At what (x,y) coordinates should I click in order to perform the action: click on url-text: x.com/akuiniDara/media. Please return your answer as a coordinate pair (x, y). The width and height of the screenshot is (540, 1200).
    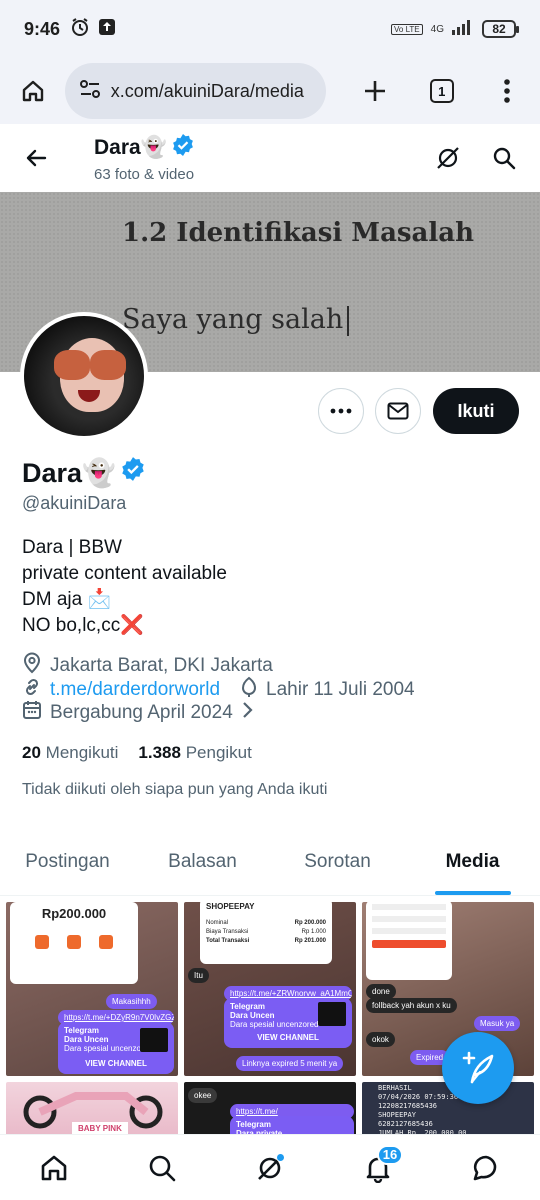
    Looking at the image, I should click on (207, 90).